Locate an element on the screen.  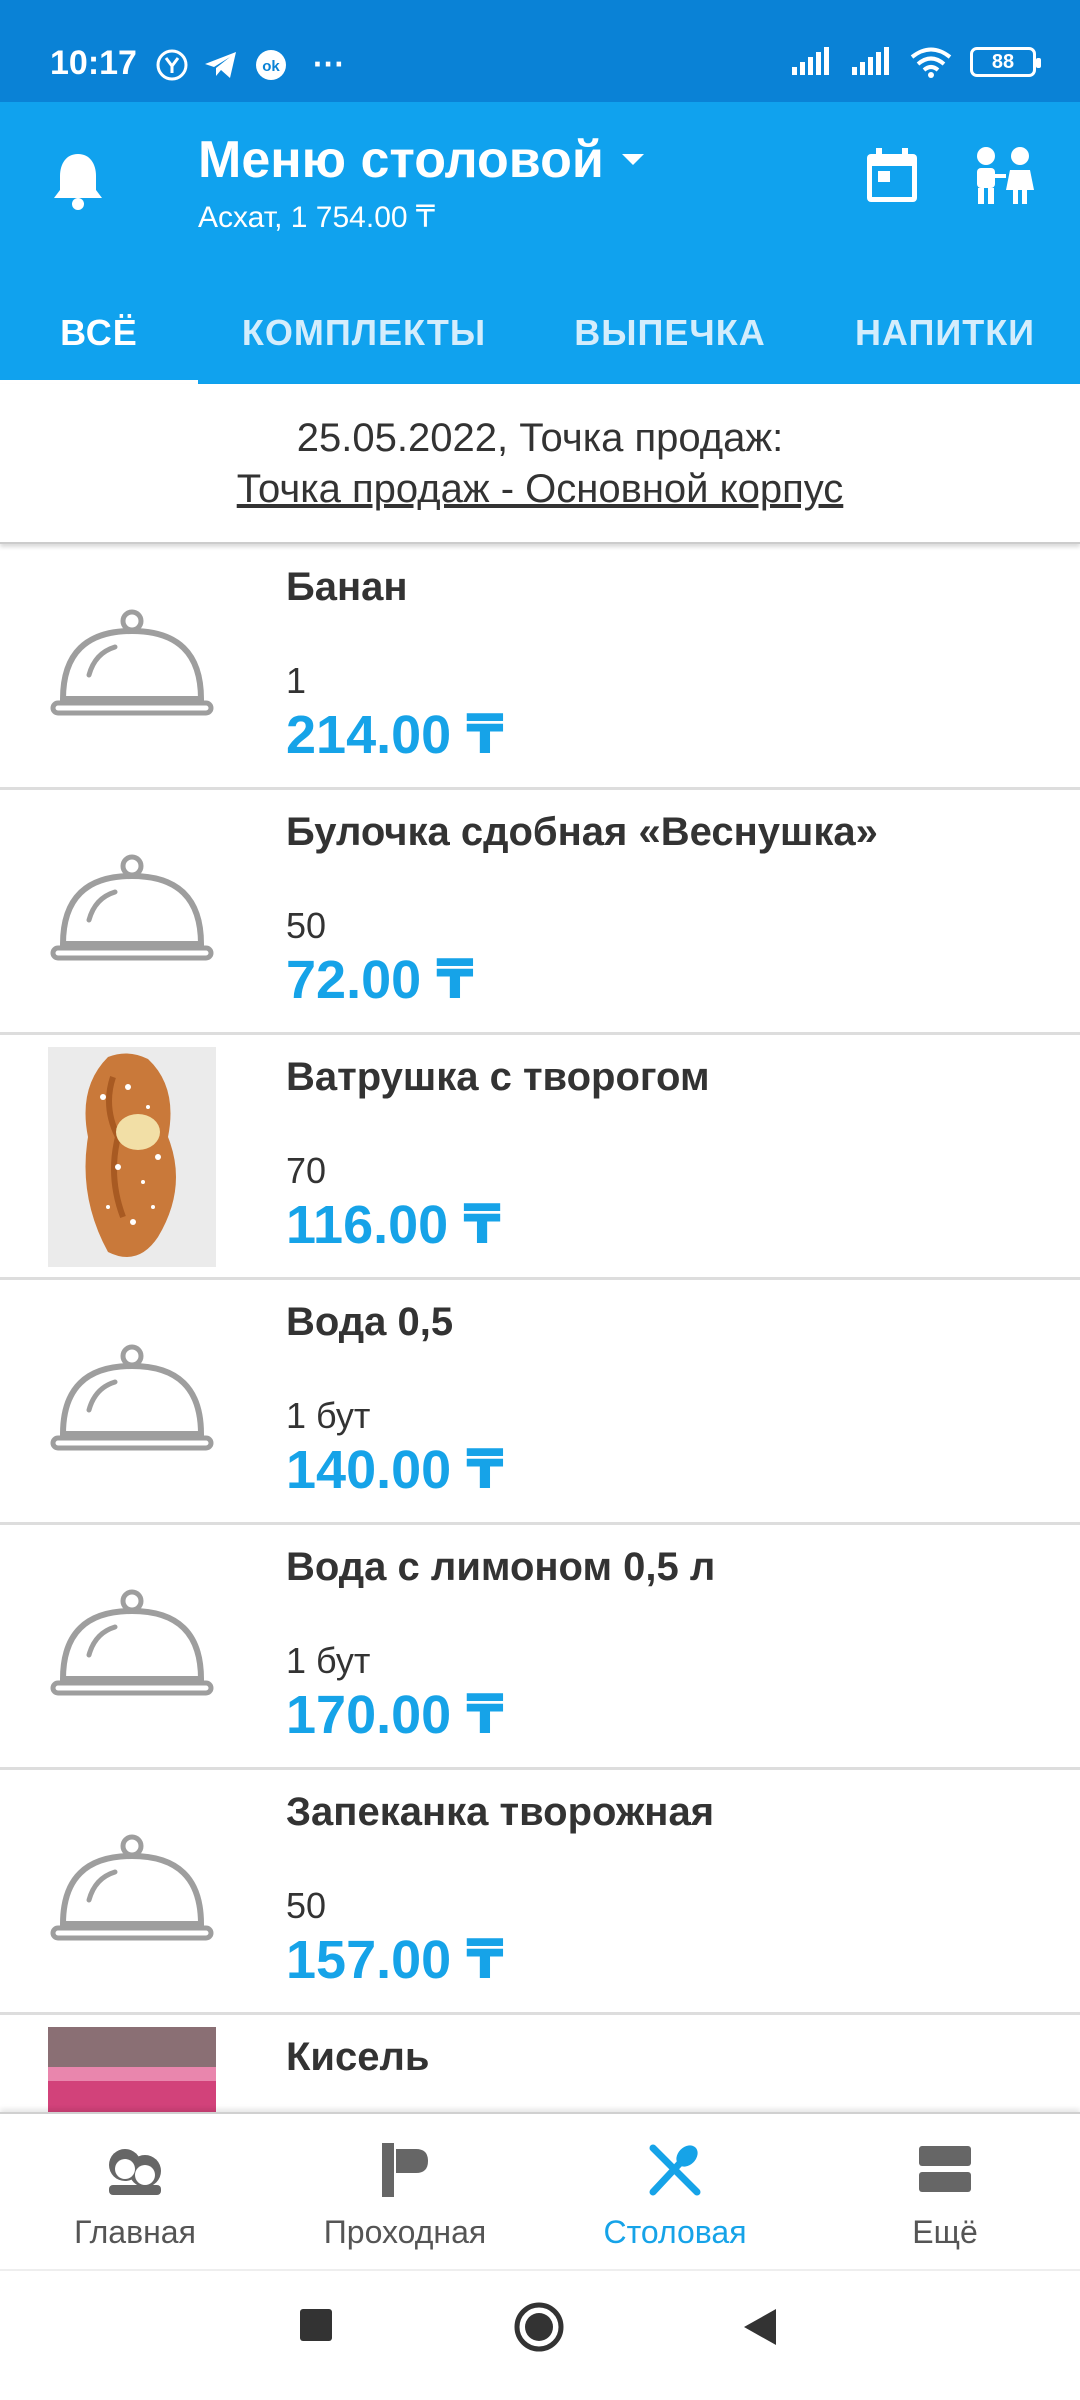
item-price: 214.00 ₸ is located at coordinates (395, 735).